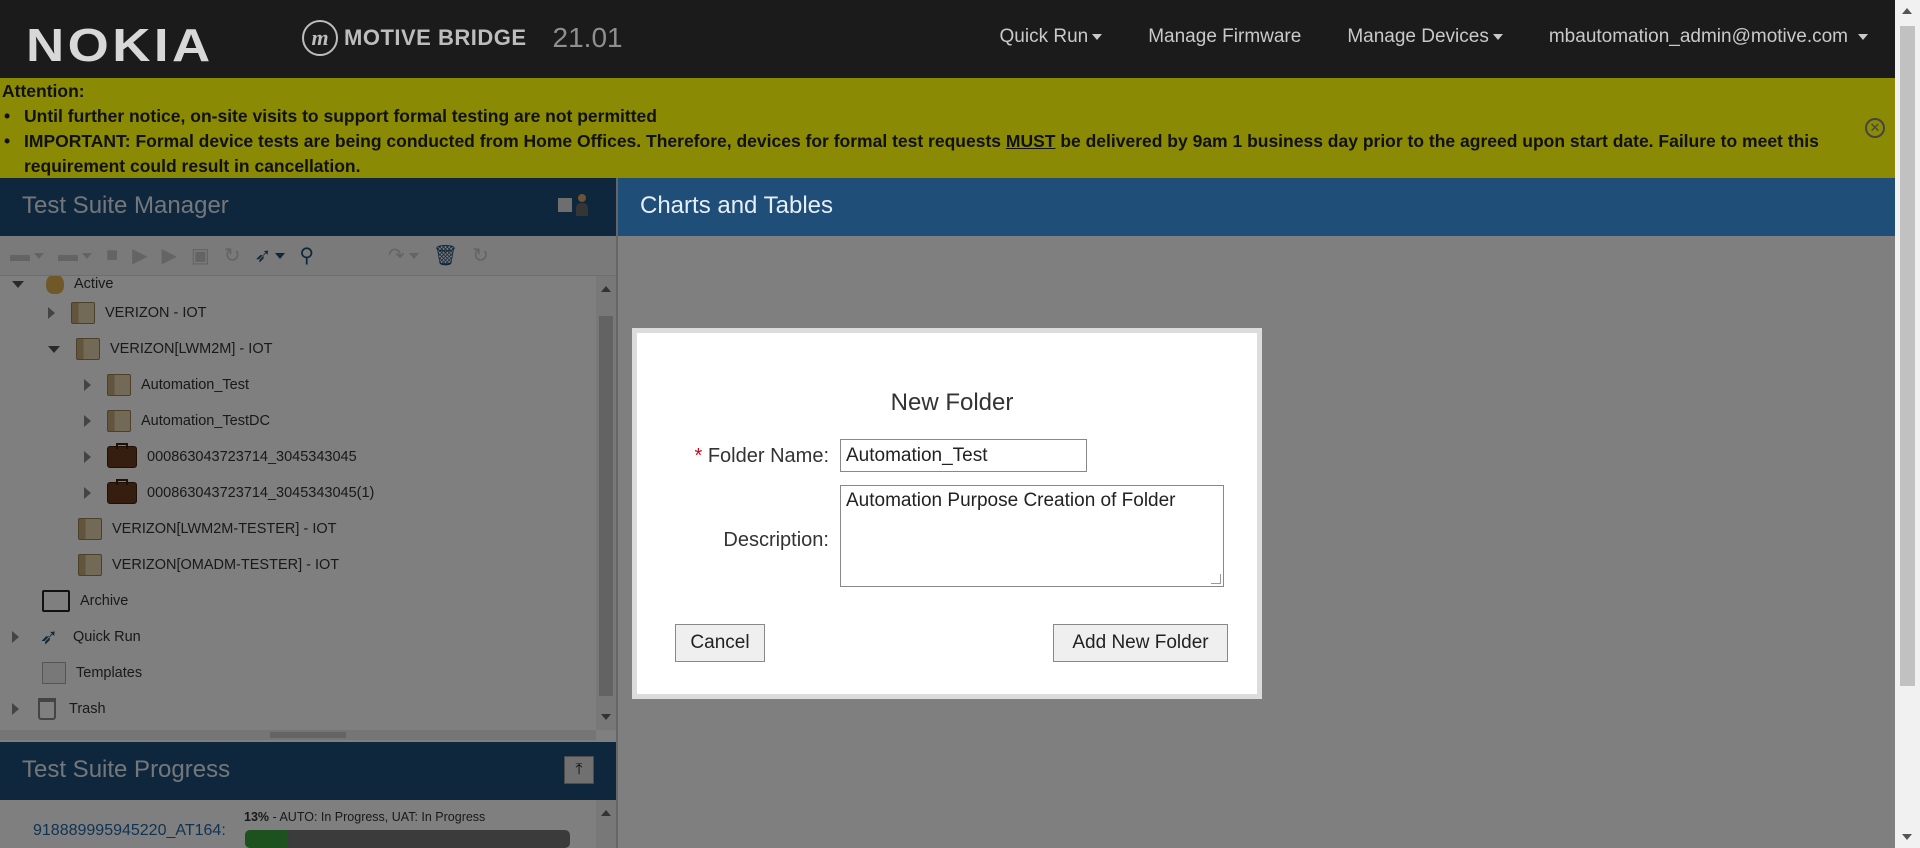  I want to click on folder-name-label: * Folder Name:, so click(754, 456).